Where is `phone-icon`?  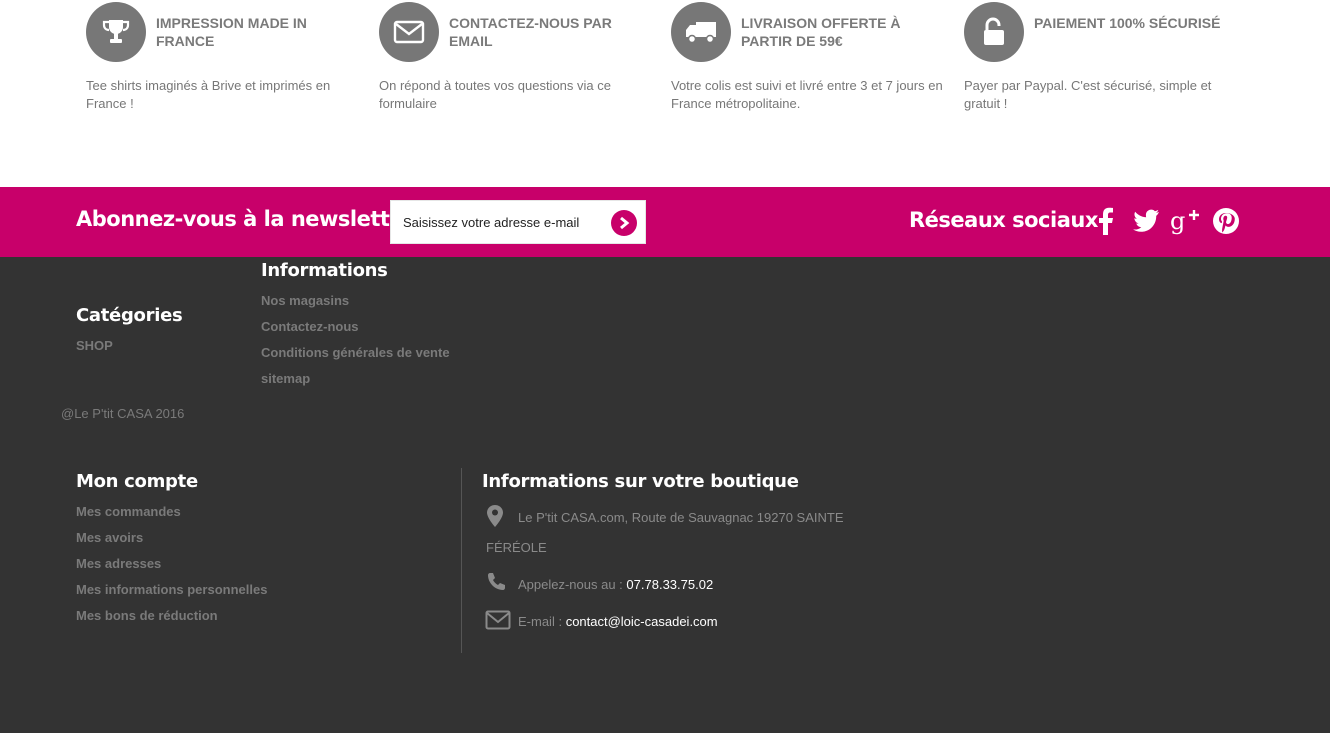 phone-icon is located at coordinates (496, 582).